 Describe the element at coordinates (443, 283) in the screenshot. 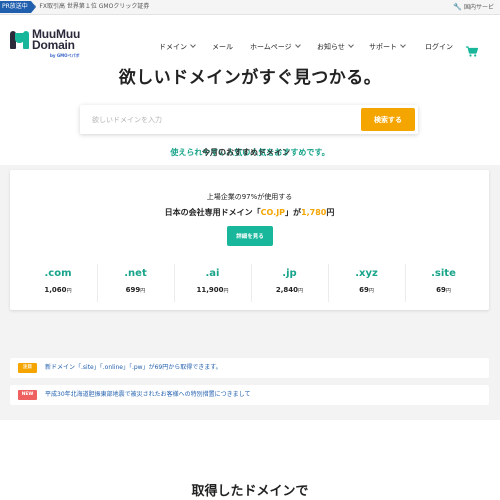

I see `tld-item-site: .site 69円` at that location.